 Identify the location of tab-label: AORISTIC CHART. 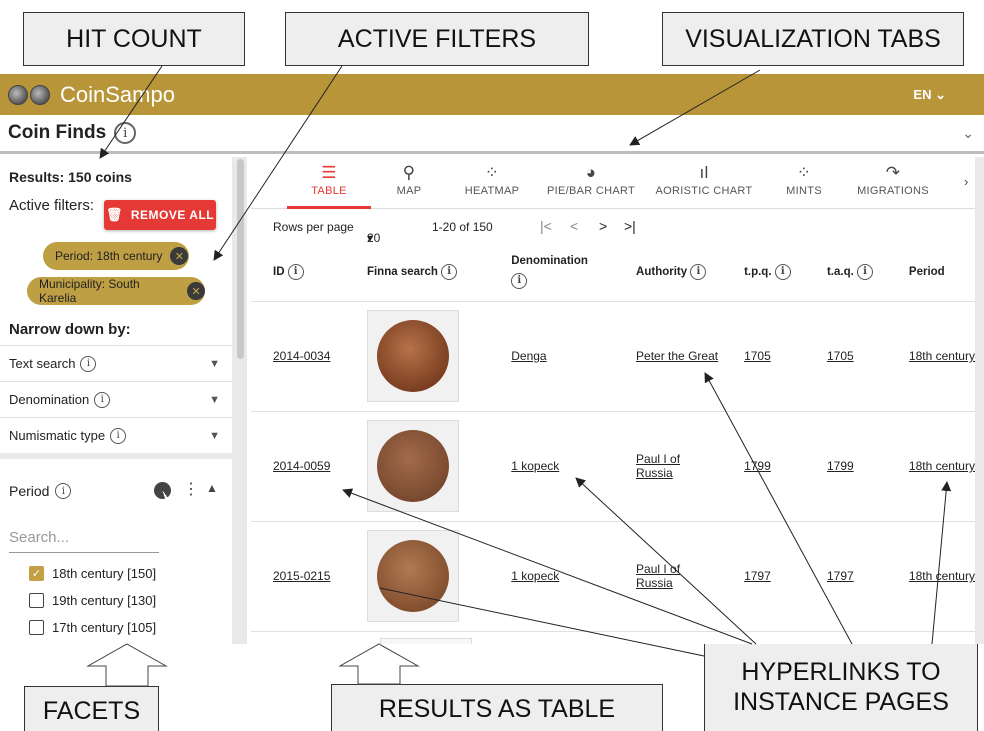
(704, 191).